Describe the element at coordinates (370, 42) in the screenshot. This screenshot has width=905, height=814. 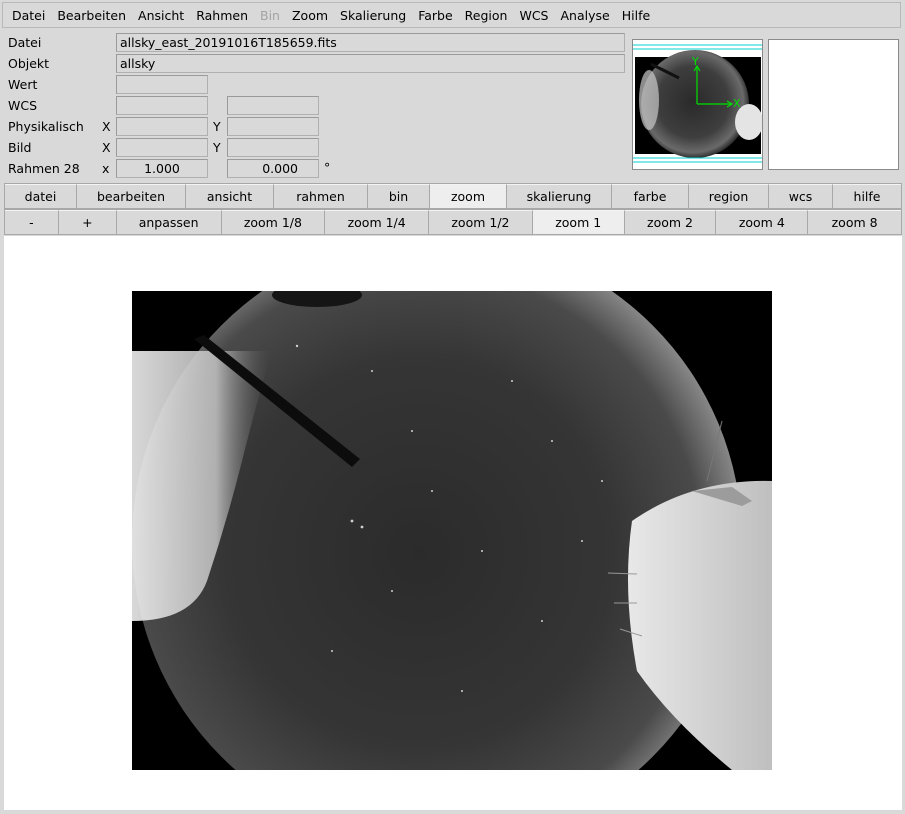
I see `file-field: allsky_east_20191016T185659.fits` at that location.